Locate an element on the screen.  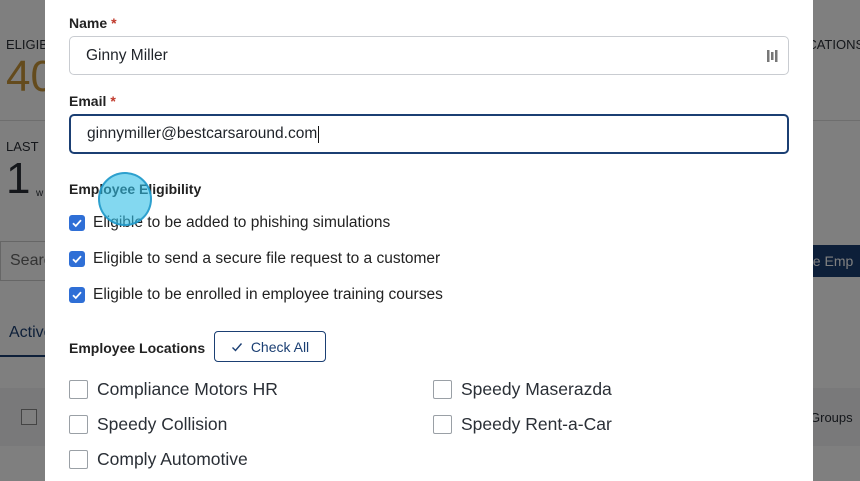
location-label: Compliance Motors HR is located at coordinates (187, 388).